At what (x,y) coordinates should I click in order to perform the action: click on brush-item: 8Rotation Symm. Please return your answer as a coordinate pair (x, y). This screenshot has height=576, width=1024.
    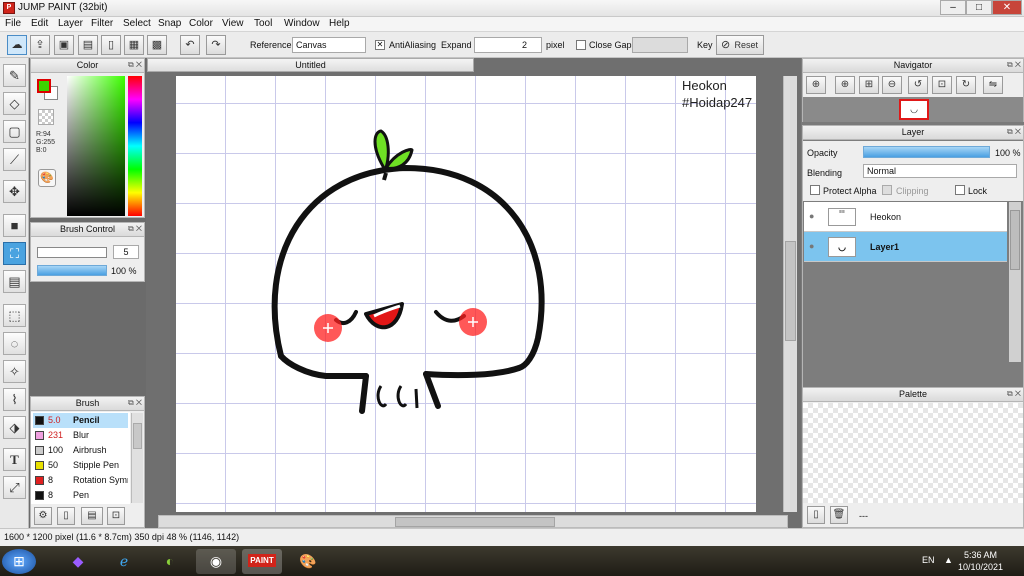
    Looking at the image, I should click on (80, 480).